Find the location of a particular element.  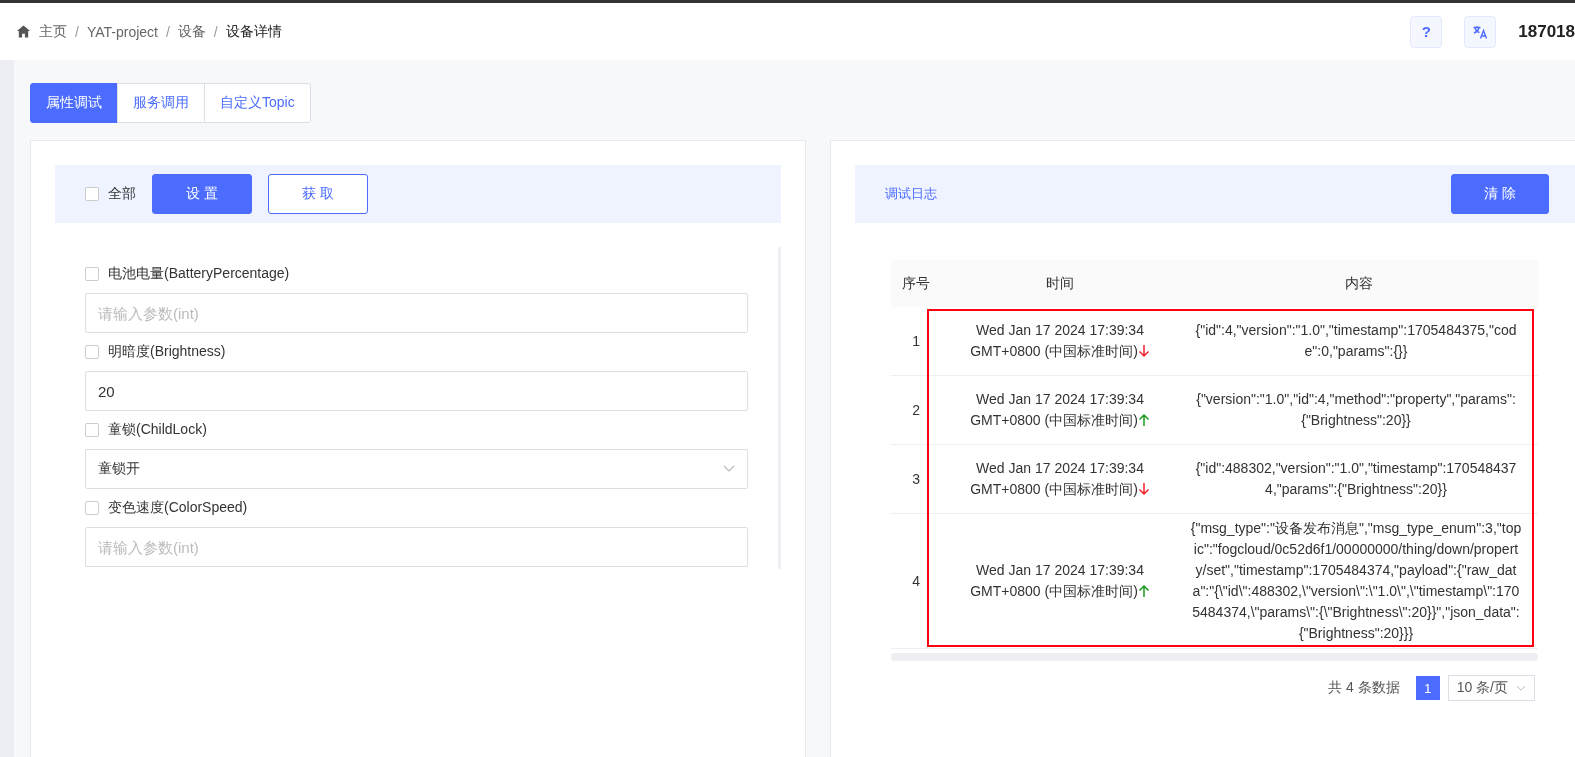

table-cell-text: 4 is located at coordinates (916, 581).